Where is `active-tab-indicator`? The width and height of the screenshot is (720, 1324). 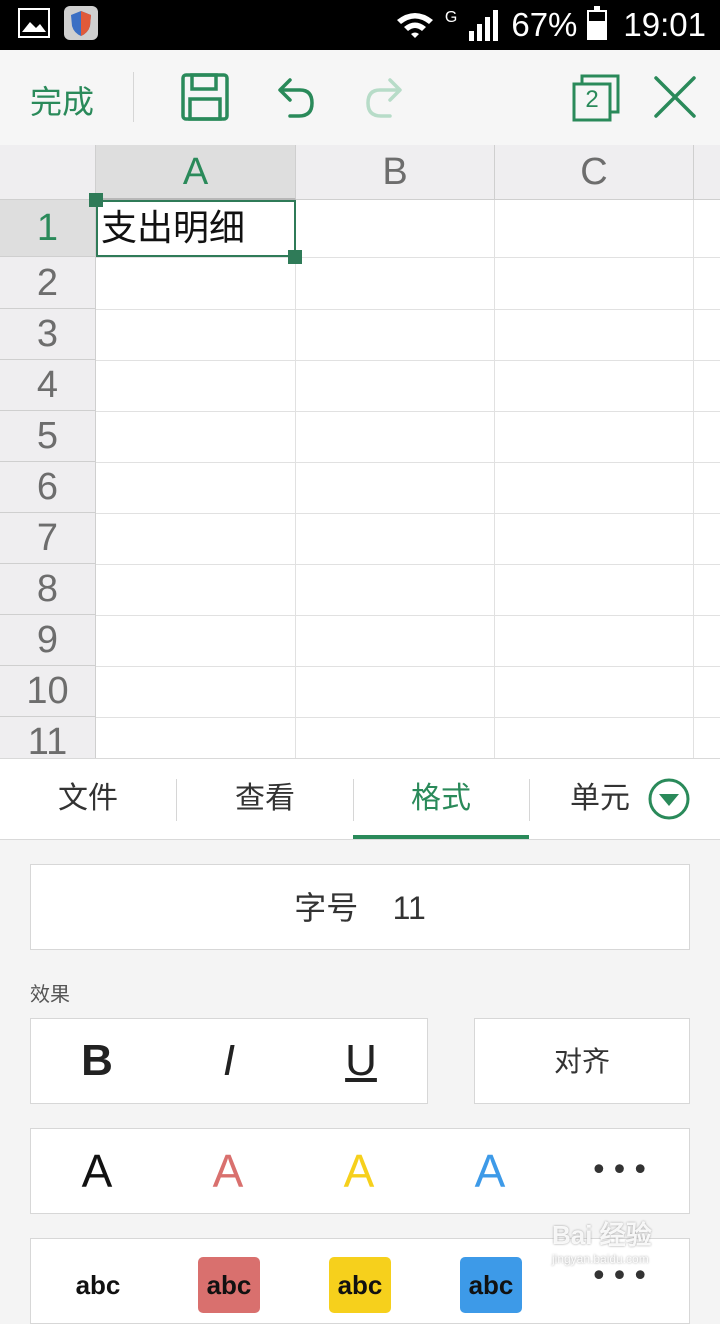
active-tab-indicator is located at coordinates (441, 837).